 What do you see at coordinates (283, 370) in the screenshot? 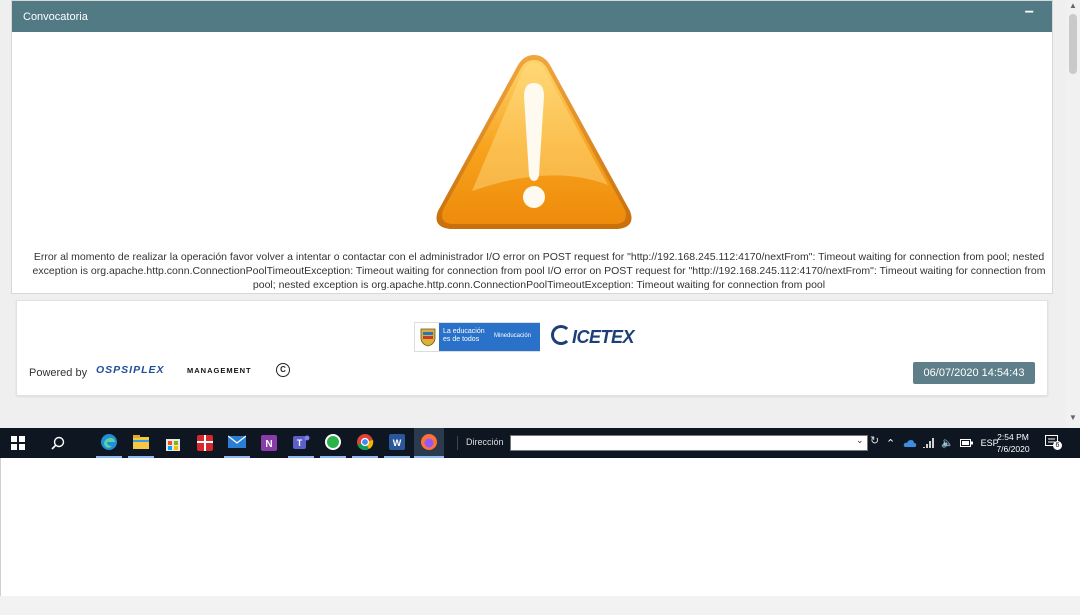
I see `copyright-icon: C` at bounding box center [283, 370].